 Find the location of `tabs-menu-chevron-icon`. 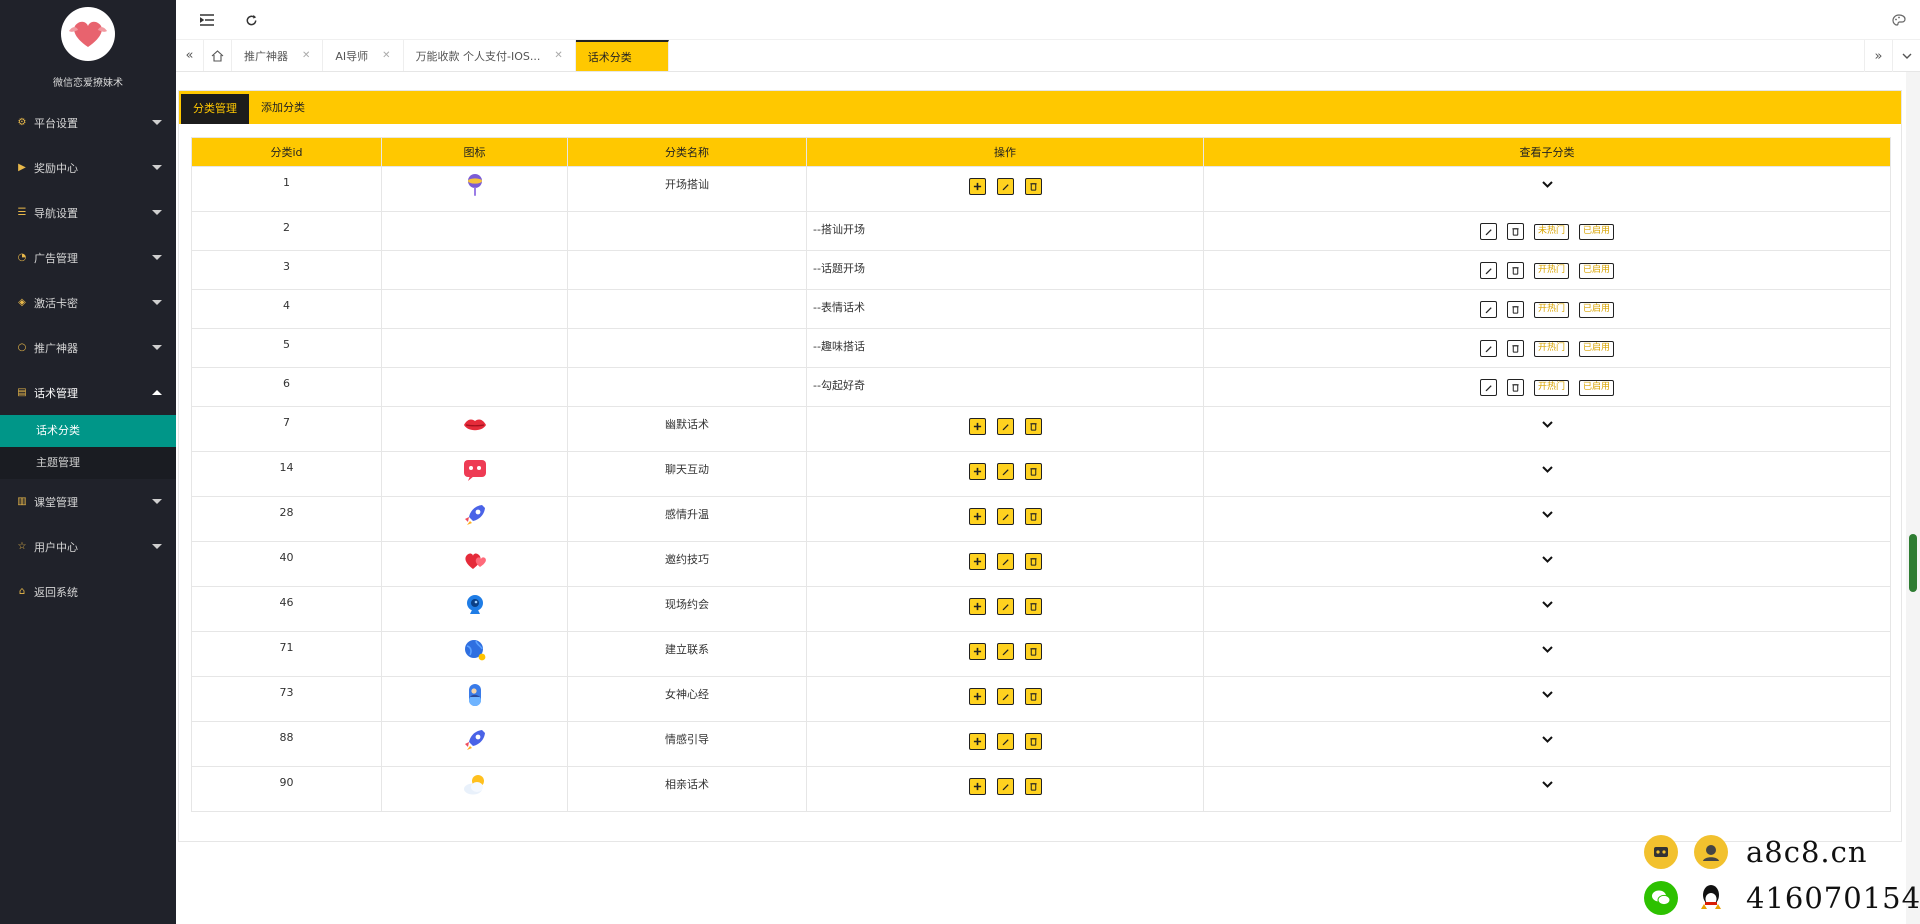

tabs-menu-chevron-icon is located at coordinates (1906, 56).